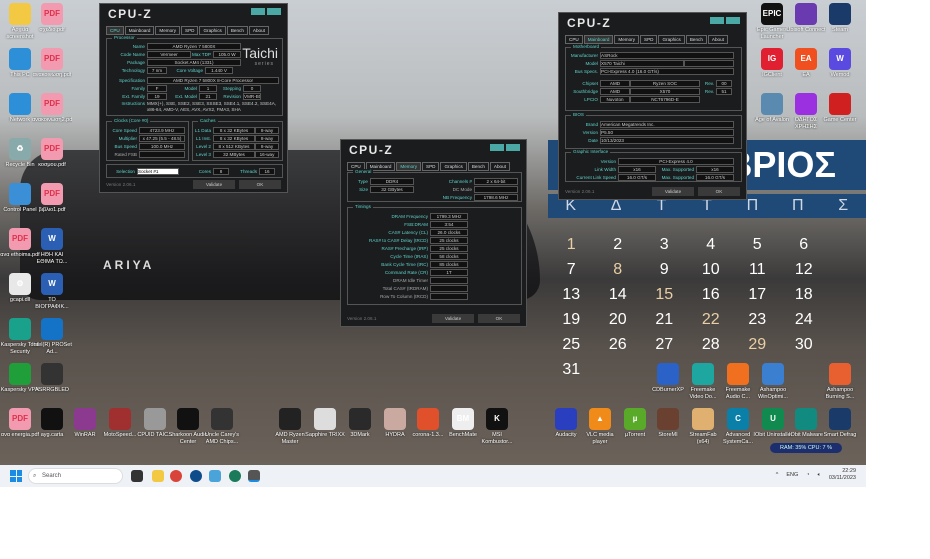 This screenshot has width=930, height=559. What do you see at coordinates (840, 18) in the screenshot?
I see `desktop-icon: Steam` at bounding box center [840, 18].